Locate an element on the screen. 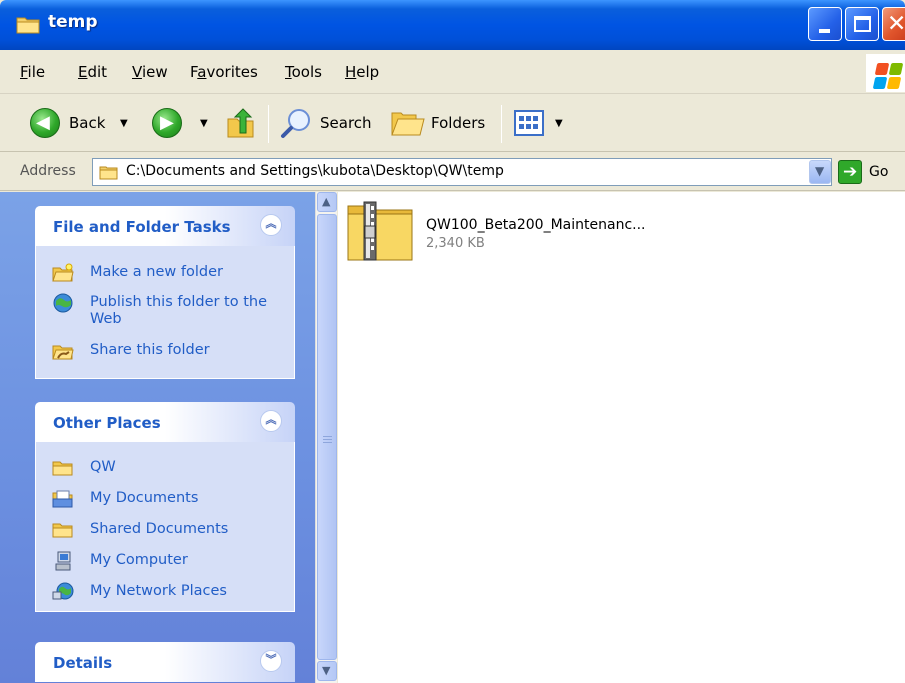 The image size is (905, 683). menu-edit-label: dit is located at coordinates (97, 72).